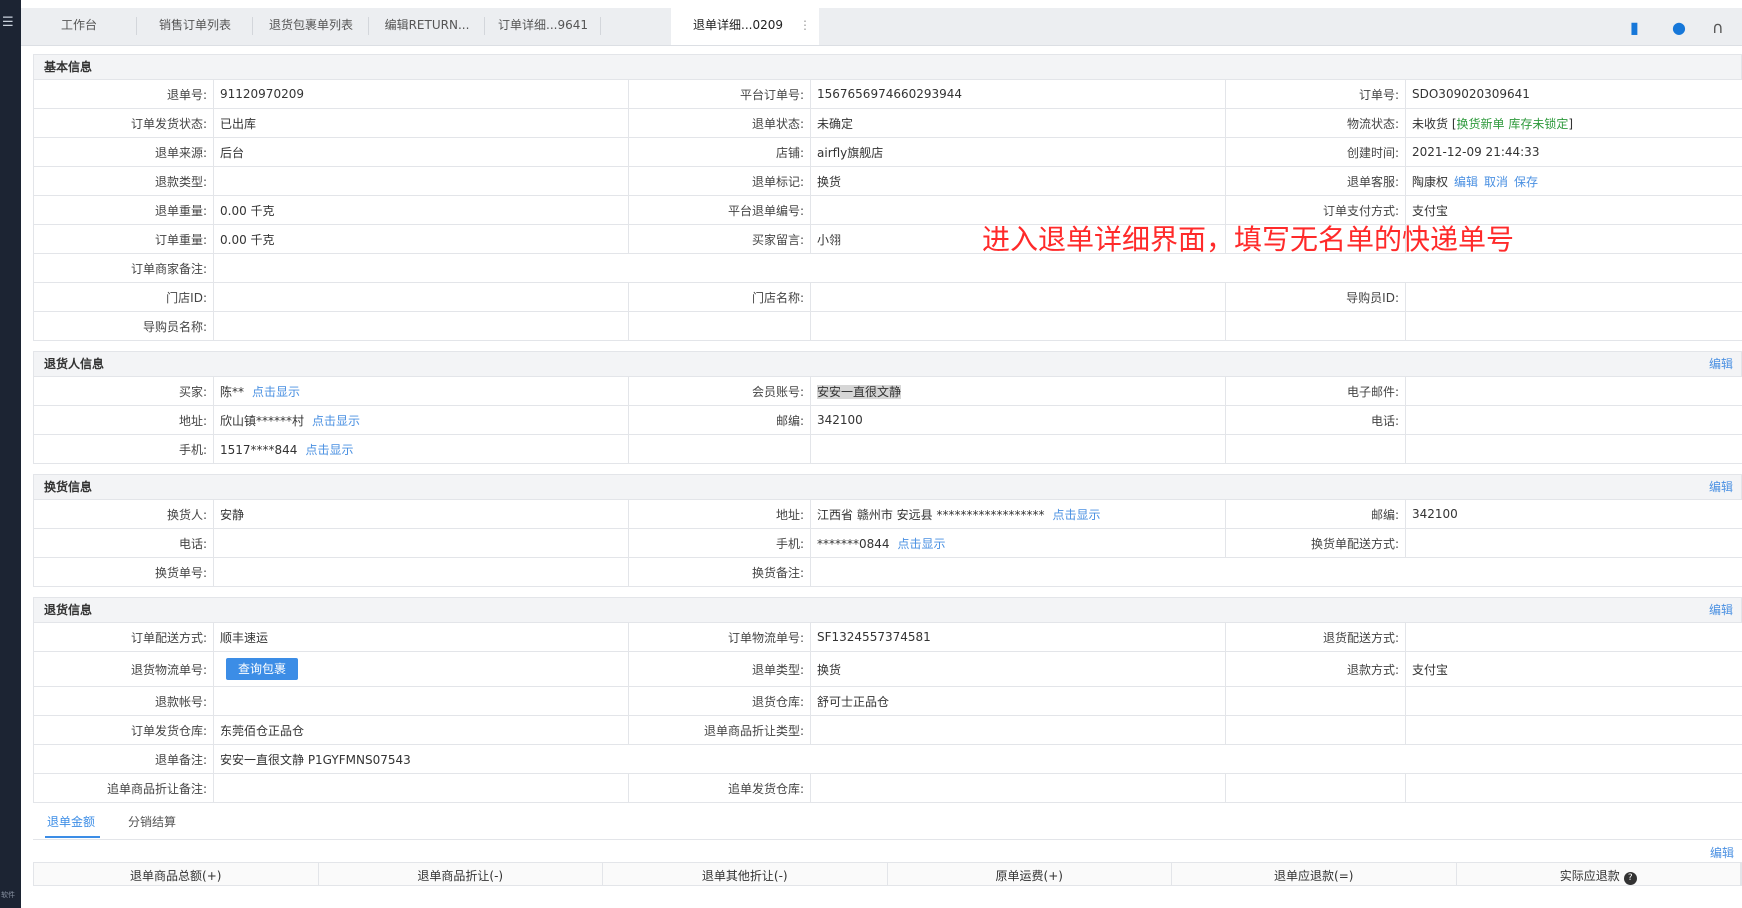 The width and height of the screenshot is (1742, 908). I want to click on mobile-show-link: 点击显示, so click(329, 450).